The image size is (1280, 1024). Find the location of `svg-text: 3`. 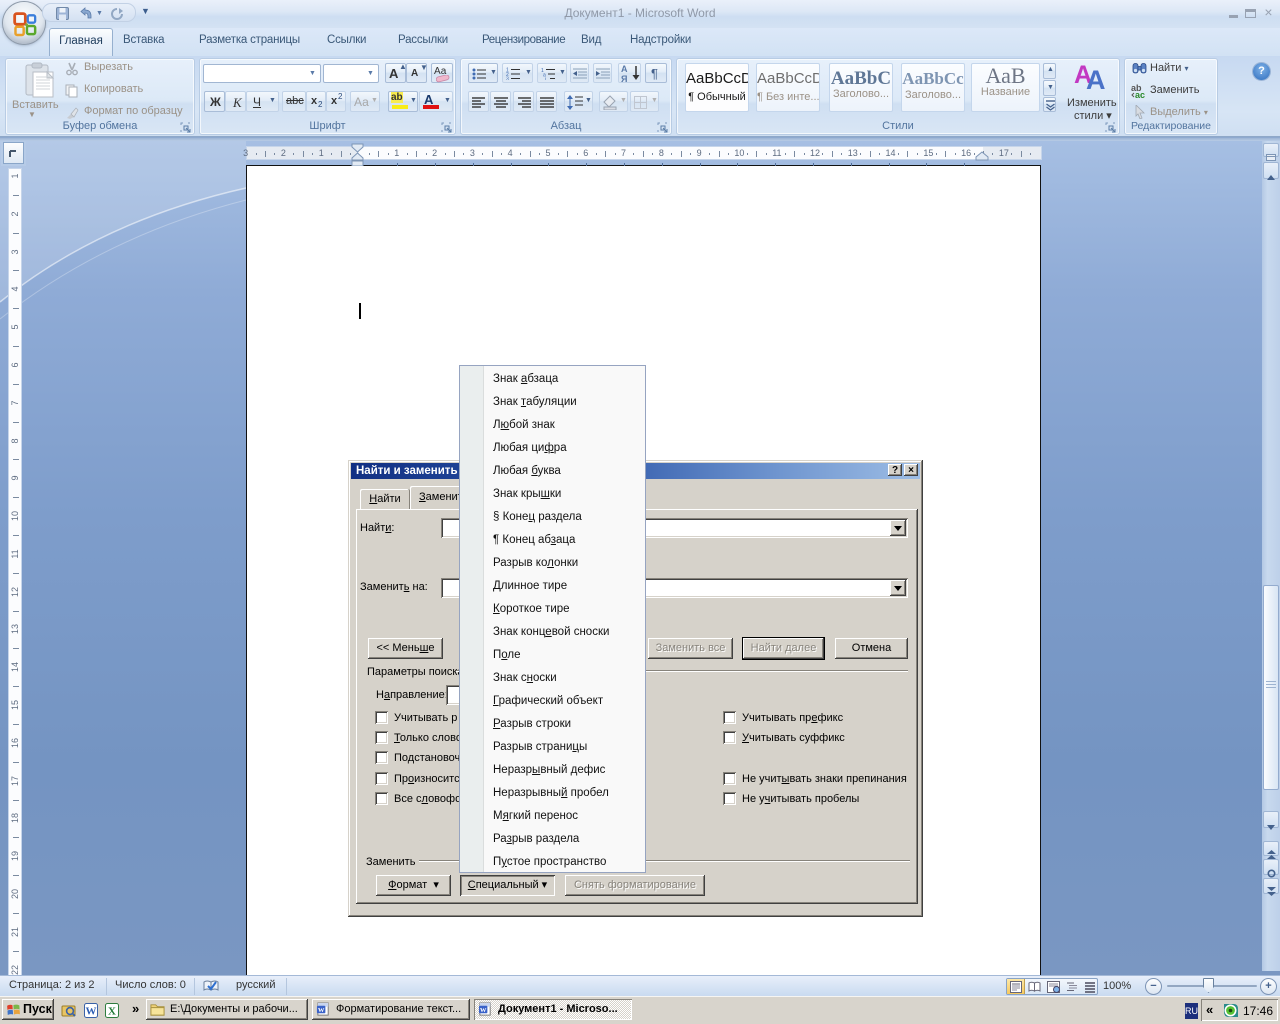

svg-text: 3 is located at coordinates (507, 79).